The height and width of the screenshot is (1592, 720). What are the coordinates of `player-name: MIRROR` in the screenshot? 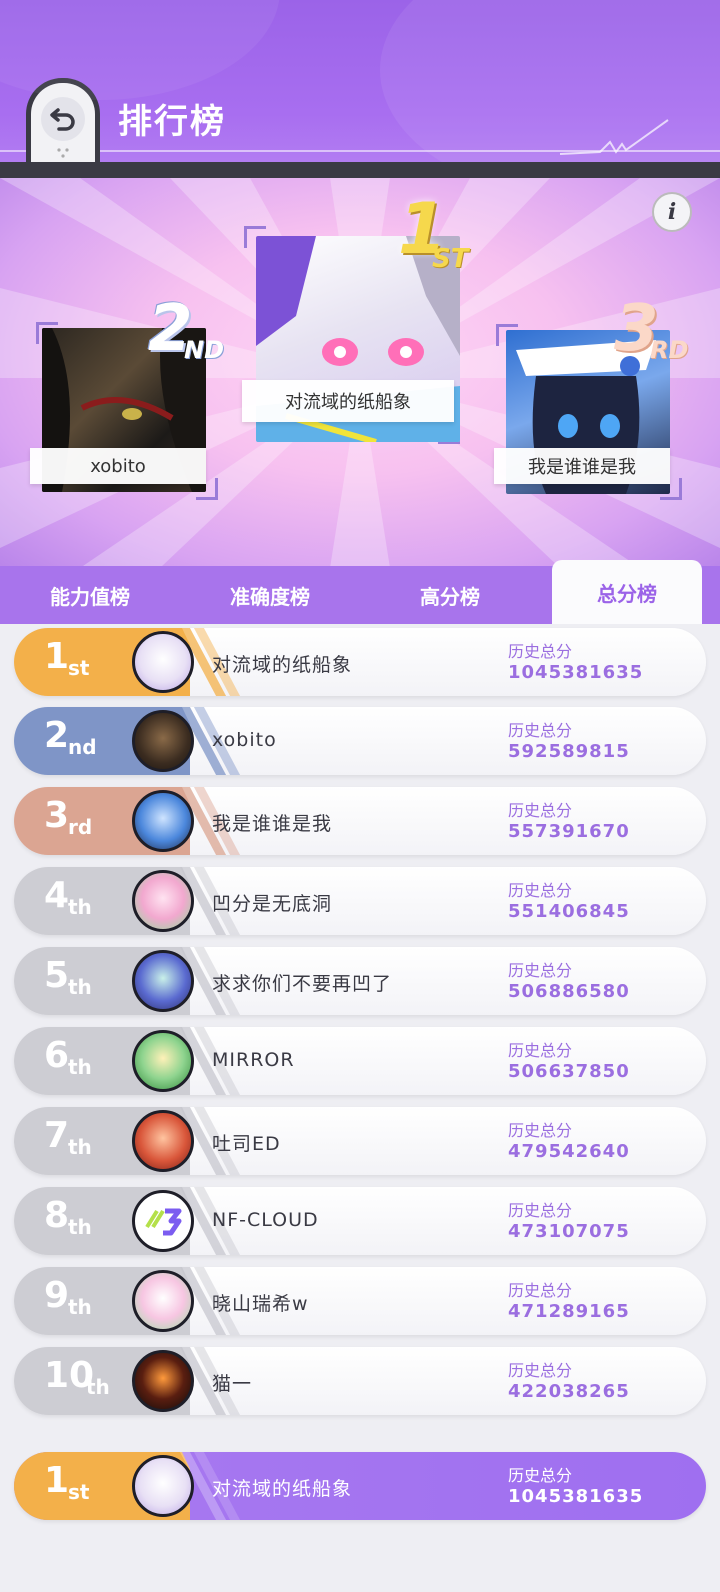 It's located at (253, 1060).